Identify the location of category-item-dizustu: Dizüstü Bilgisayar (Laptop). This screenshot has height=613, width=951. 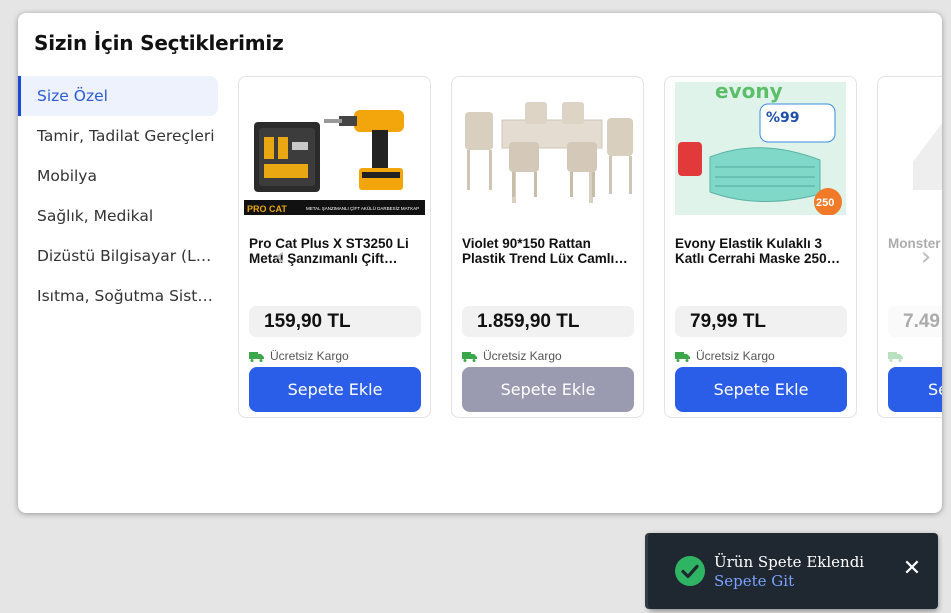
(118, 256).